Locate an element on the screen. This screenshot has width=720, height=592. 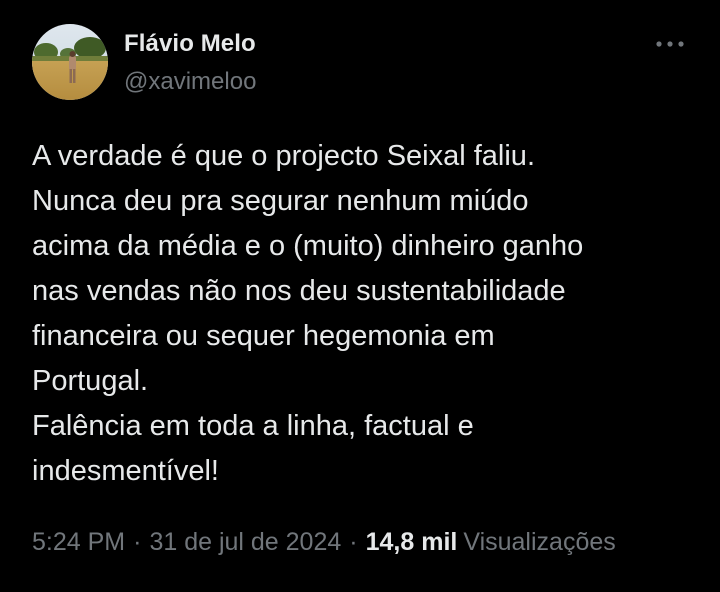
views-count: 14,8 mil is located at coordinates (412, 542).